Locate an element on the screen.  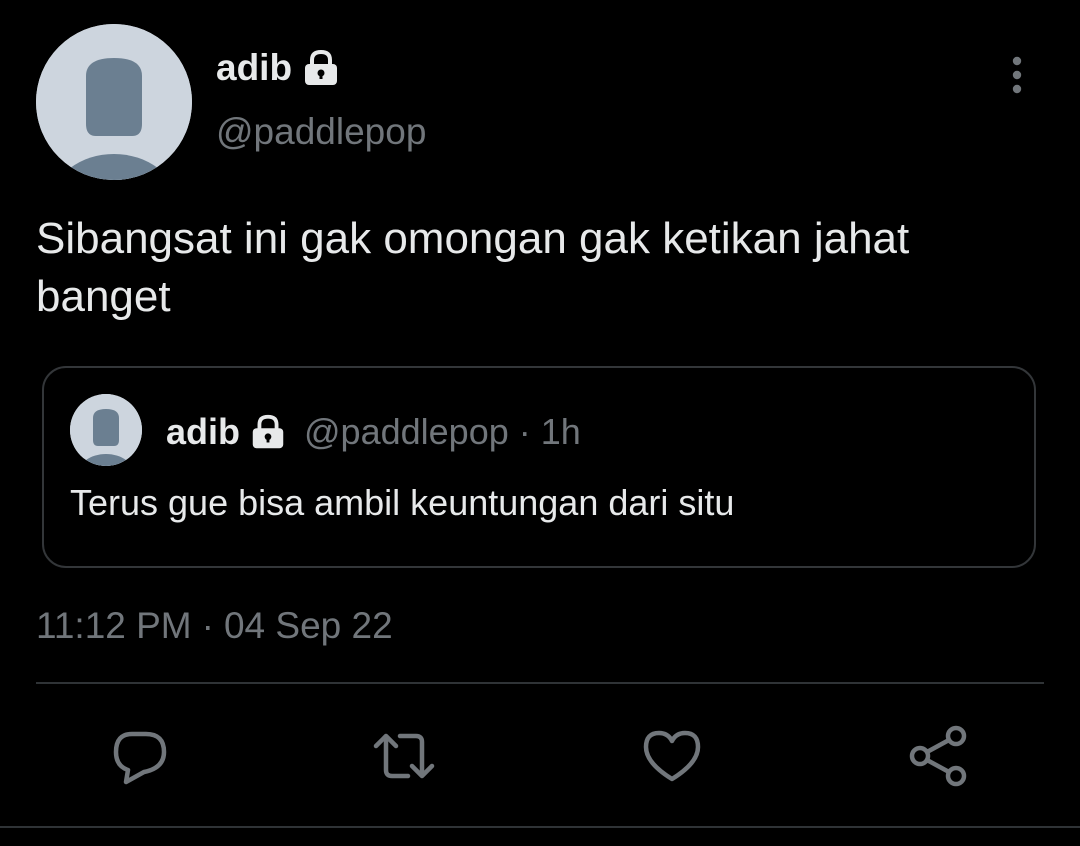
share-icon is located at coordinates (938, 756).